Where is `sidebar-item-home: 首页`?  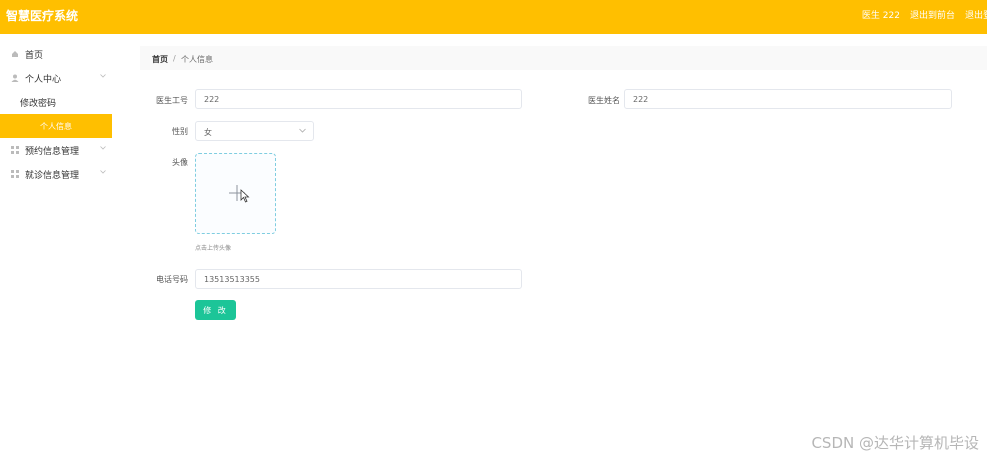 sidebar-item-home: 首页 is located at coordinates (56, 54).